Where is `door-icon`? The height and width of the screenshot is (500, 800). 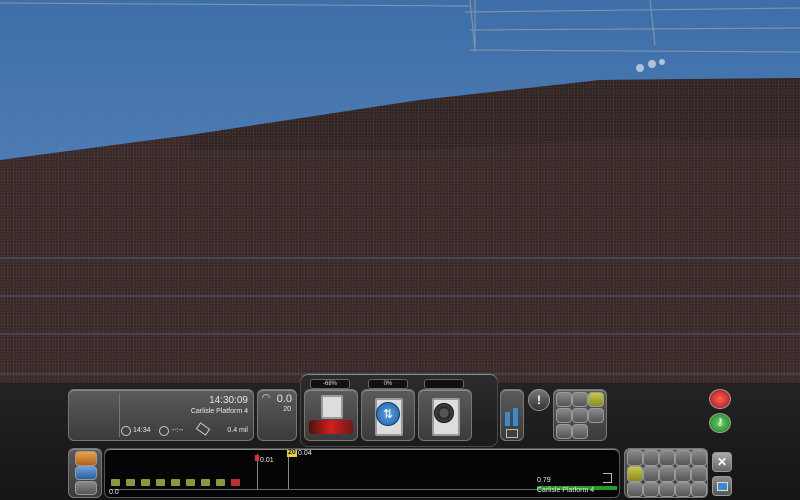
door-icon is located at coordinates (667, 458).